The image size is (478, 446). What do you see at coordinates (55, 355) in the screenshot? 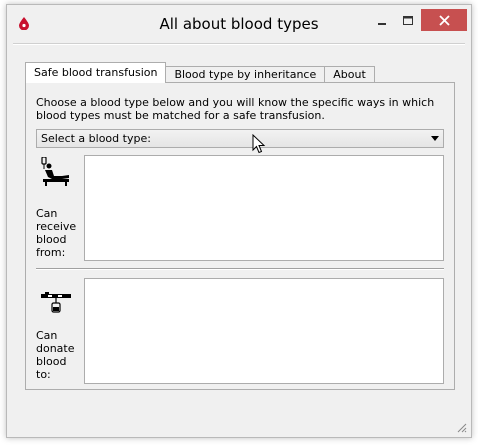
I see `donate-label: Can donate blood to:` at bounding box center [55, 355].